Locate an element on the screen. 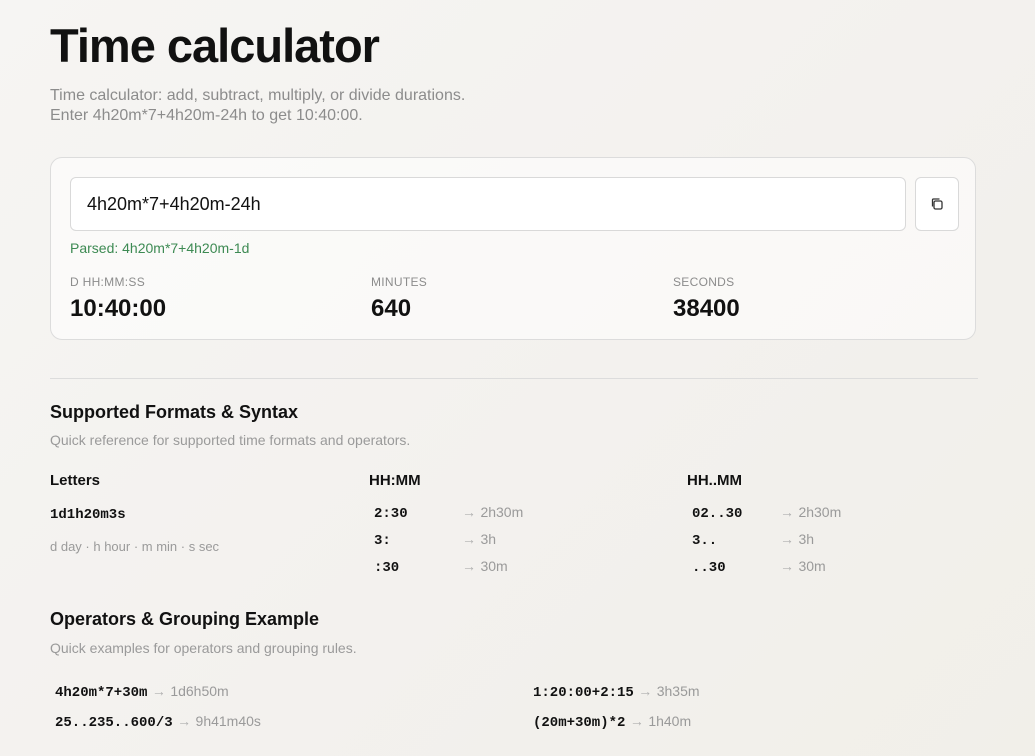  parsed-expression: Parsed: 4h20m*7+4h20m-1d is located at coordinates (160, 248).